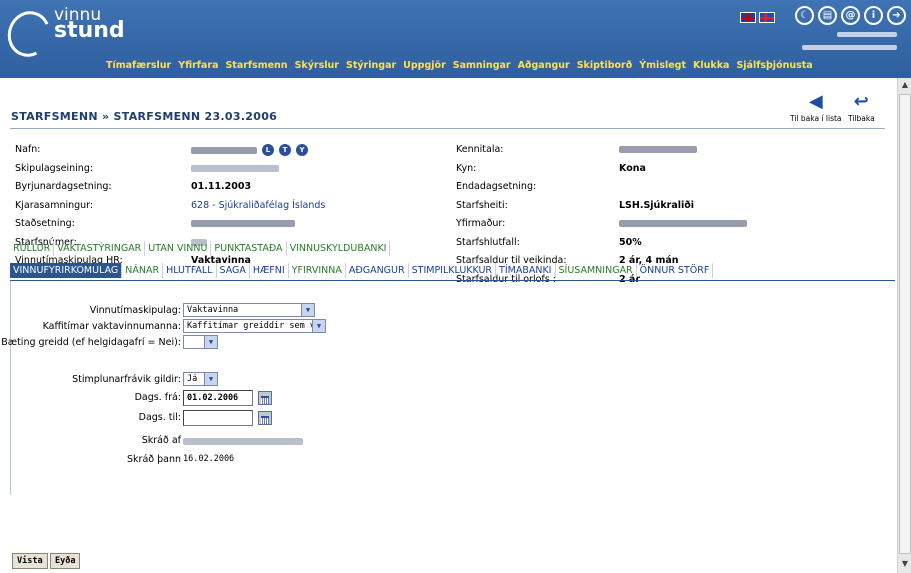 The width and height of the screenshot is (911, 573). What do you see at coordinates (632, 168) in the screenshot?
I see `gender-value: Kona` at bounding box center [632, 168].